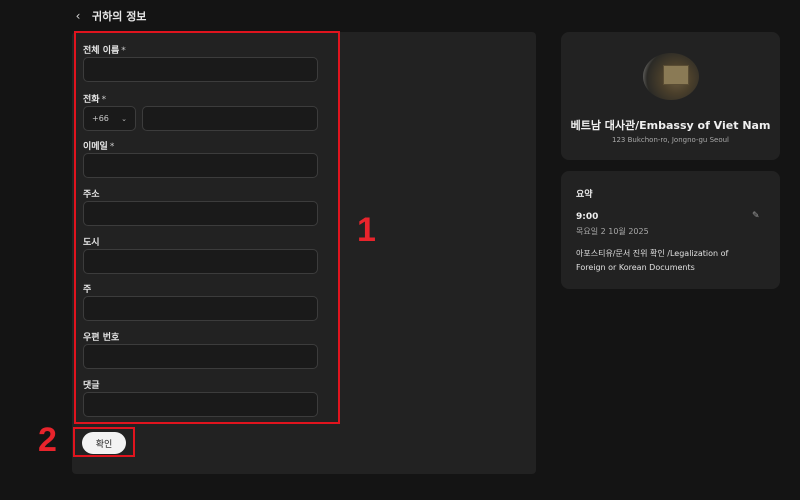 The height and width of the screenshot is (500, 800). Describe the element at coordinates (200, 165) in the screenshot. I see `email-input` at that location.